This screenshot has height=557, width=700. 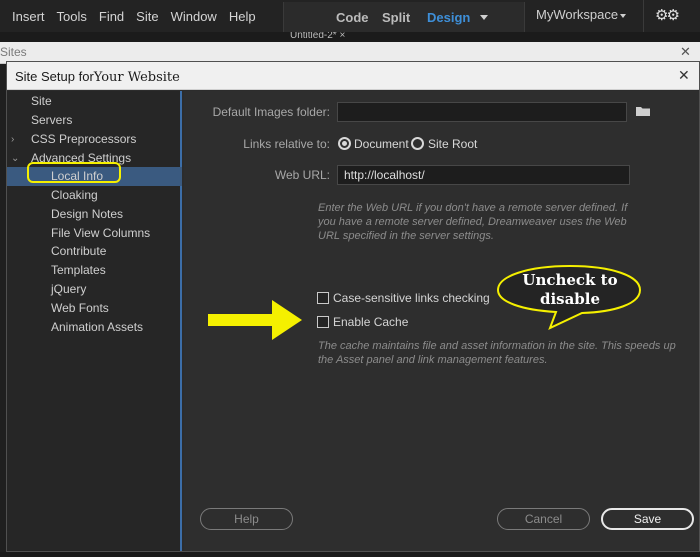 What do you see at coordinates (41, 101) in the screenshot?
I see `nav-label: Site` at bounding box center [41, 101].